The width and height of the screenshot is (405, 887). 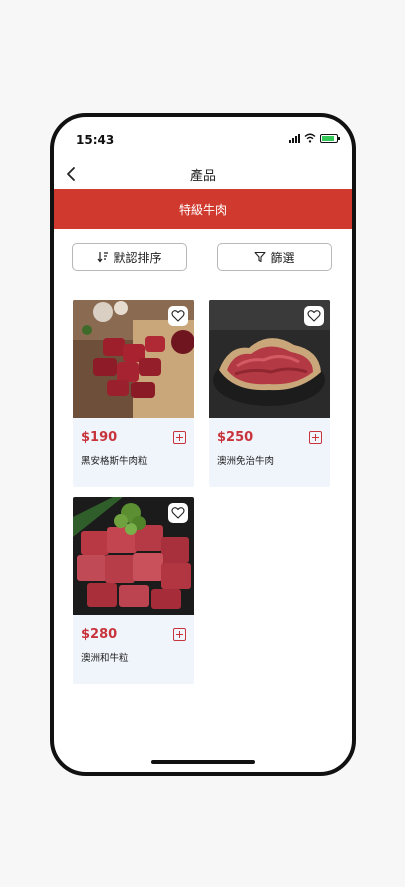 What do you see at coordinates (246, 461) in the screenshot?
I see `product-name: 澳洲免治牛肉` at bounding box center [246, 461].